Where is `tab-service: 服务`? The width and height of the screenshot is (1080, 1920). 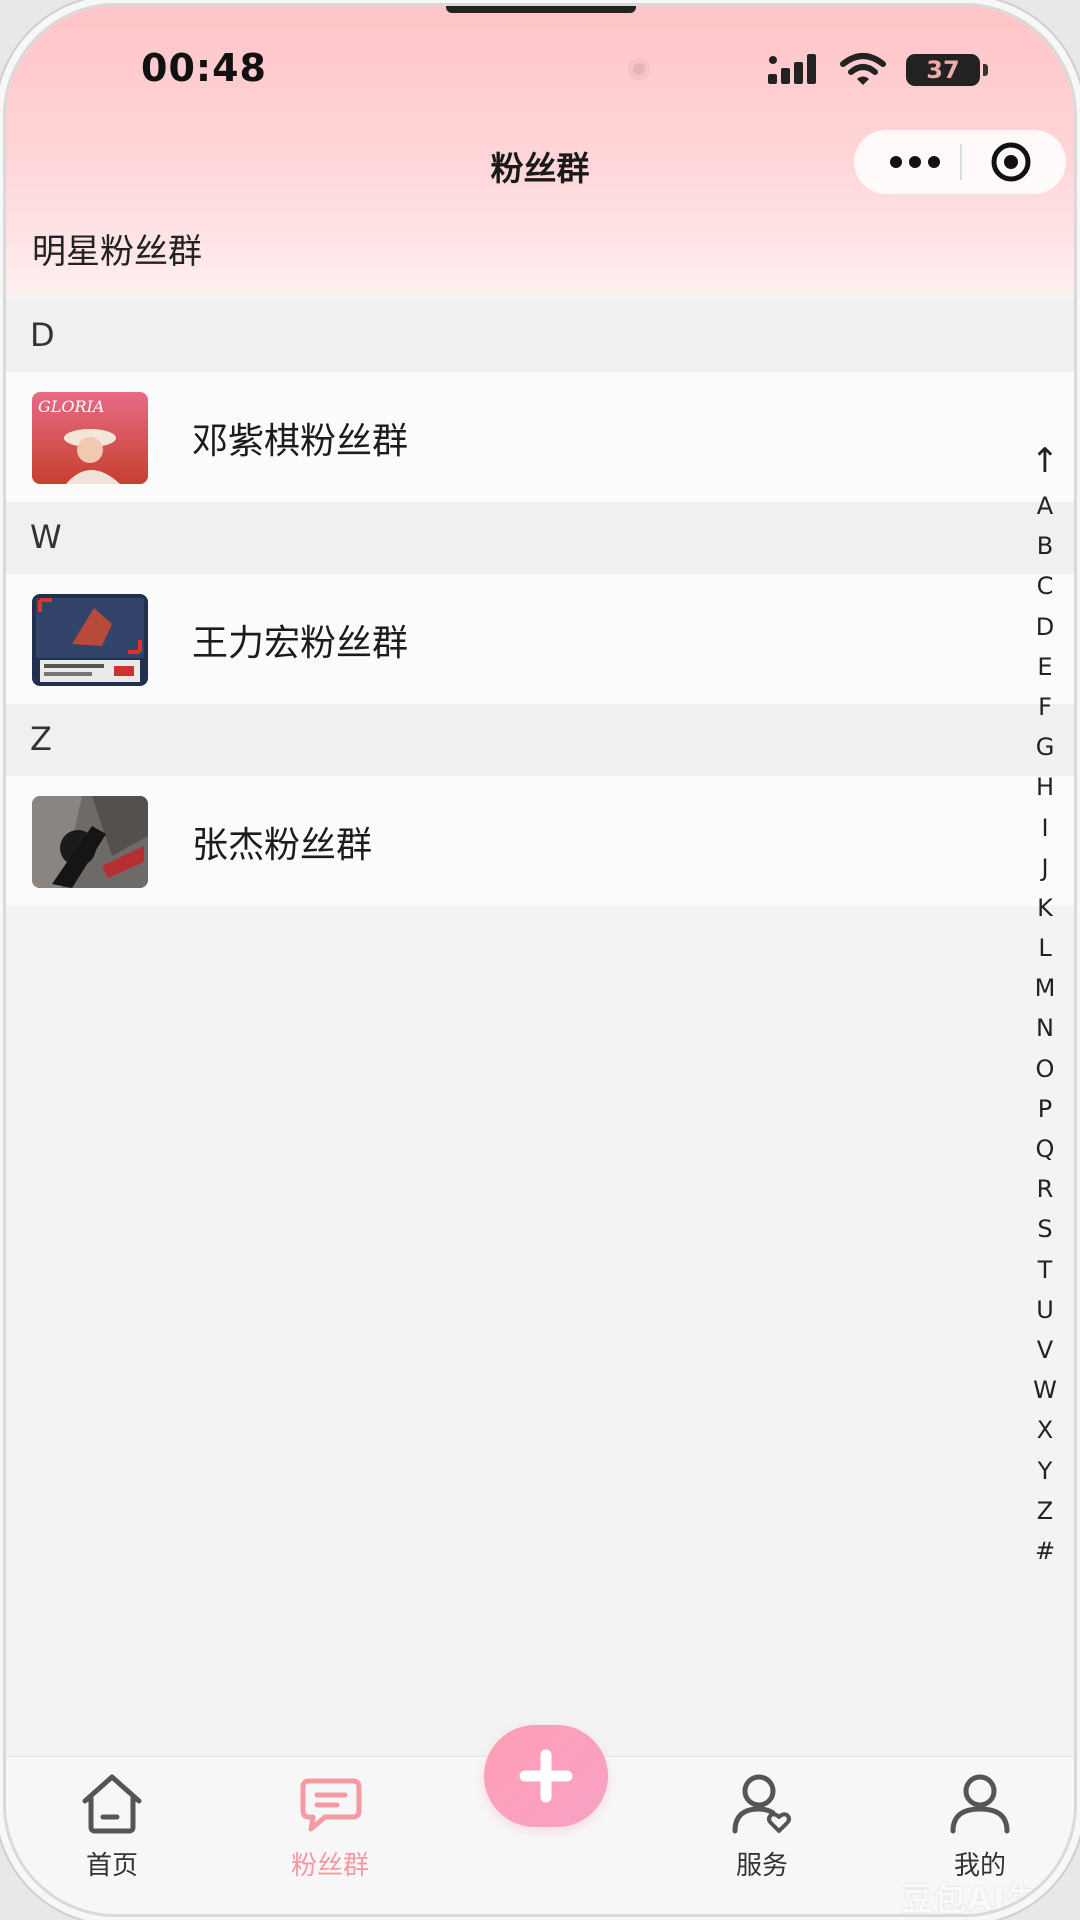 tab-service: 服务 is located at coordinates (762, 1826).